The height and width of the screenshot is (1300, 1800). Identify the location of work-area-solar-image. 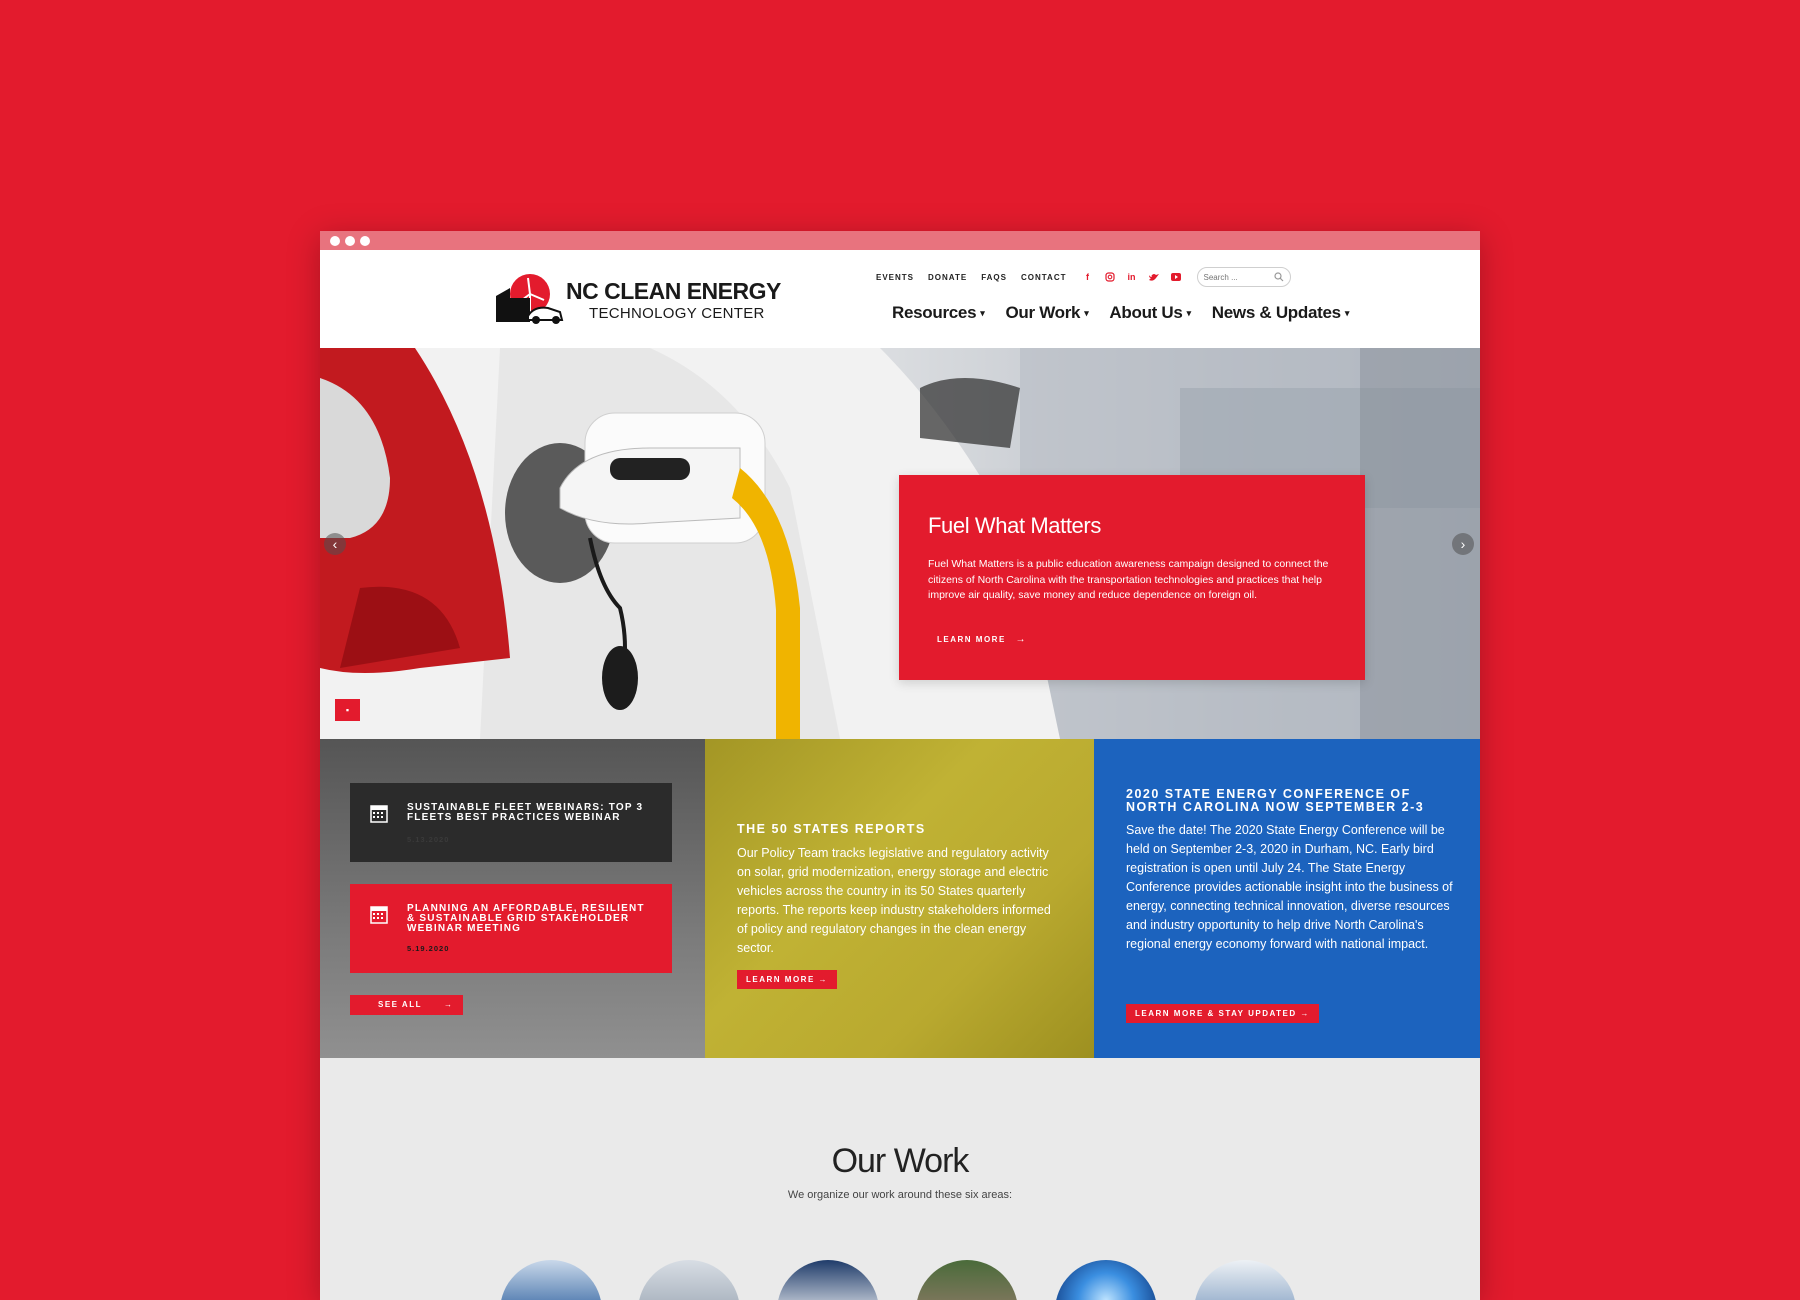
(551, 1280).